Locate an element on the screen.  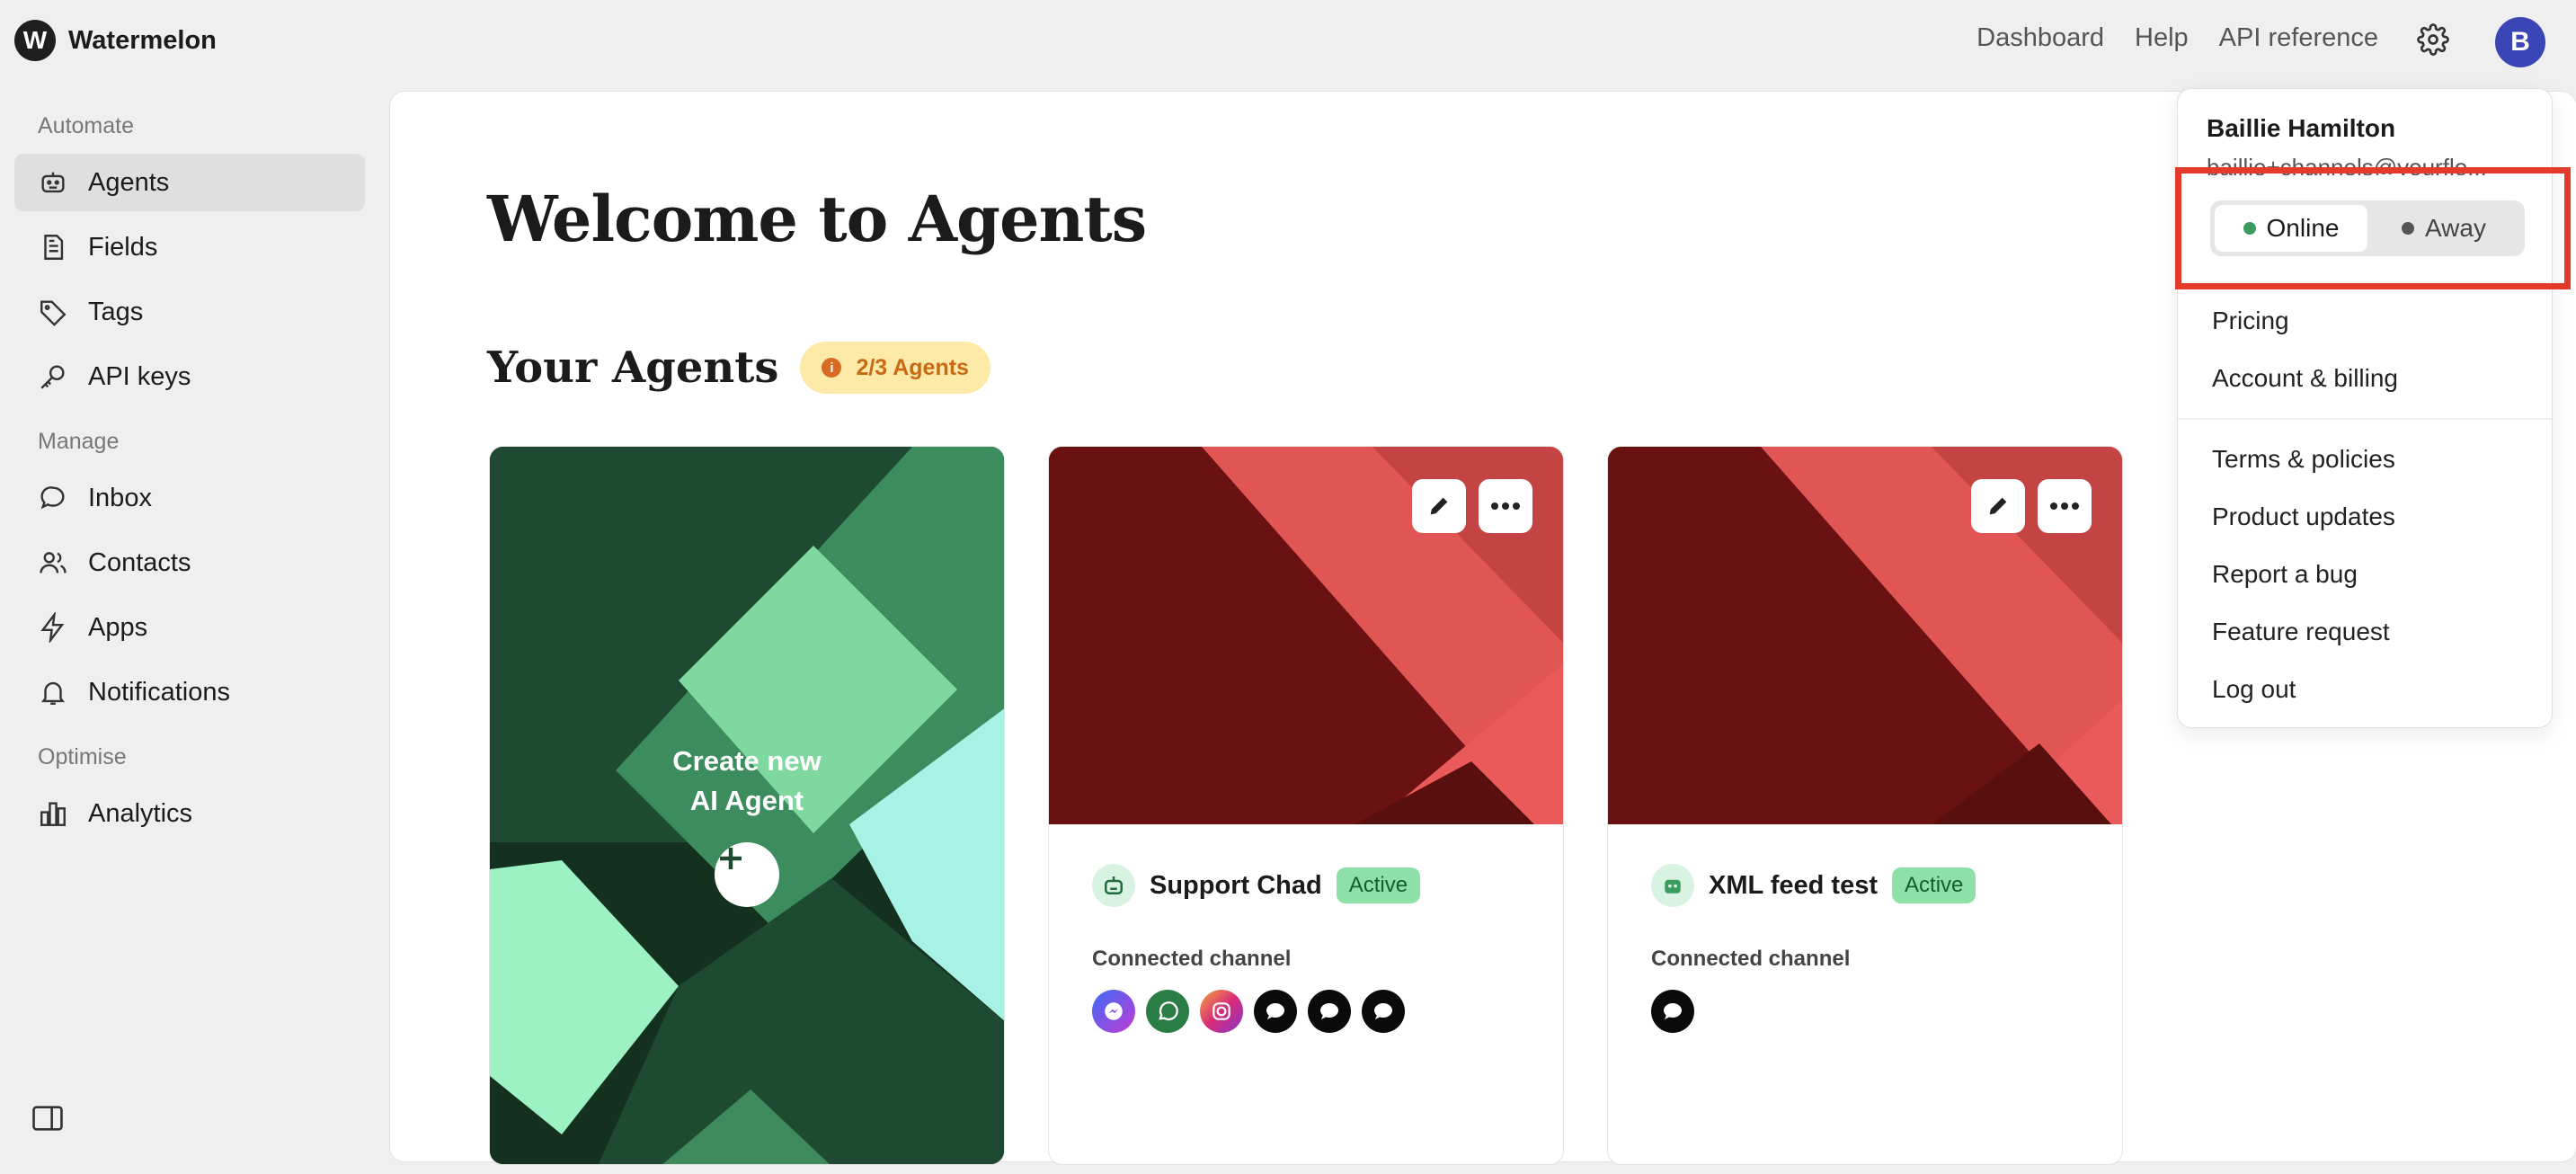
your-agents-header: Your Agents i 2/3 Agents is located at coordinates (738, 368).